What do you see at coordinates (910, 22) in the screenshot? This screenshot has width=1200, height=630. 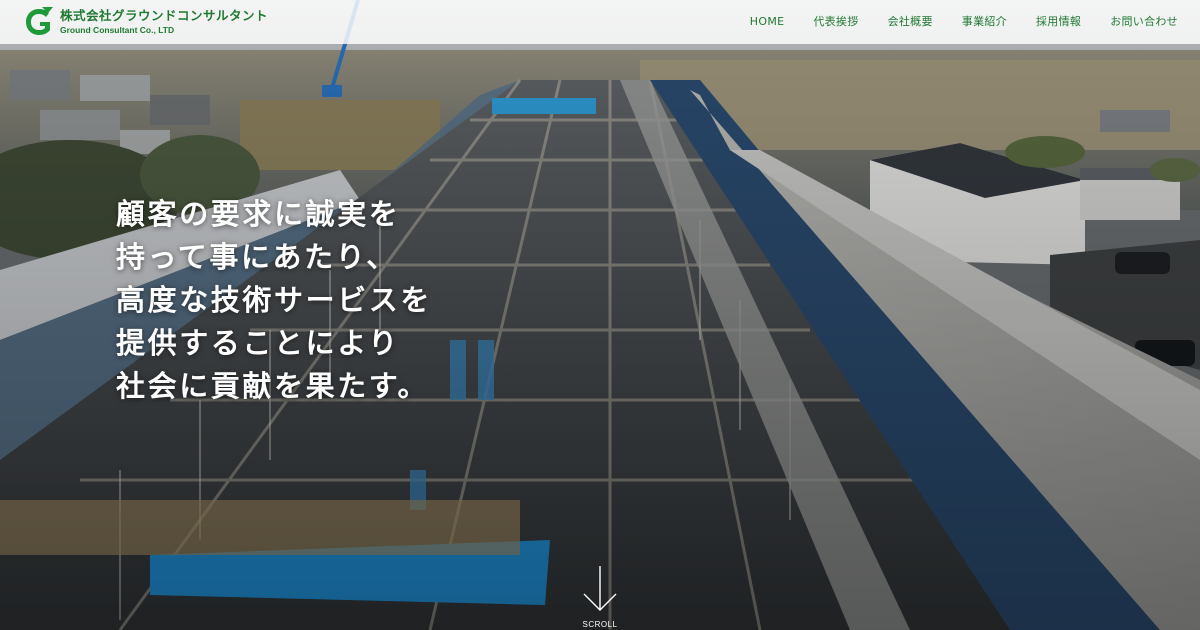 I see `nav-item-company-profile: 会社概要` at bounding box center [910, 22].